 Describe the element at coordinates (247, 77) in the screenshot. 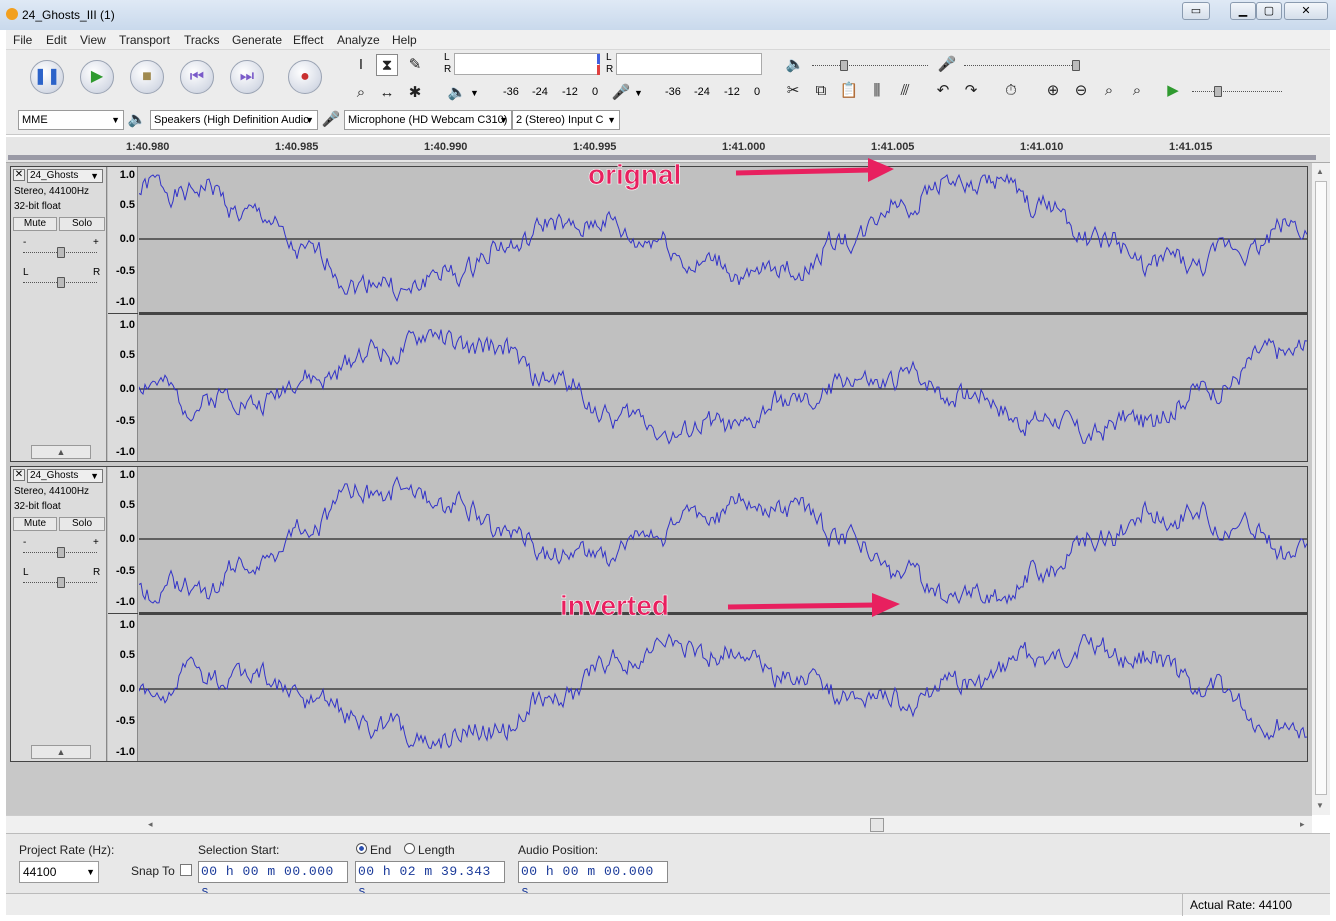

I see `skip-end-button: ⏭` at that location.